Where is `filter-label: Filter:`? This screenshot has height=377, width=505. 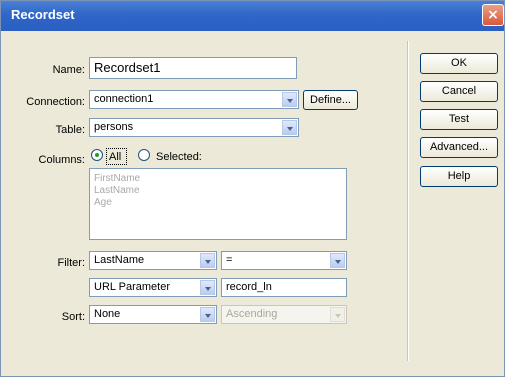
filter-label: Filter: is located at coordinates (71, 263).